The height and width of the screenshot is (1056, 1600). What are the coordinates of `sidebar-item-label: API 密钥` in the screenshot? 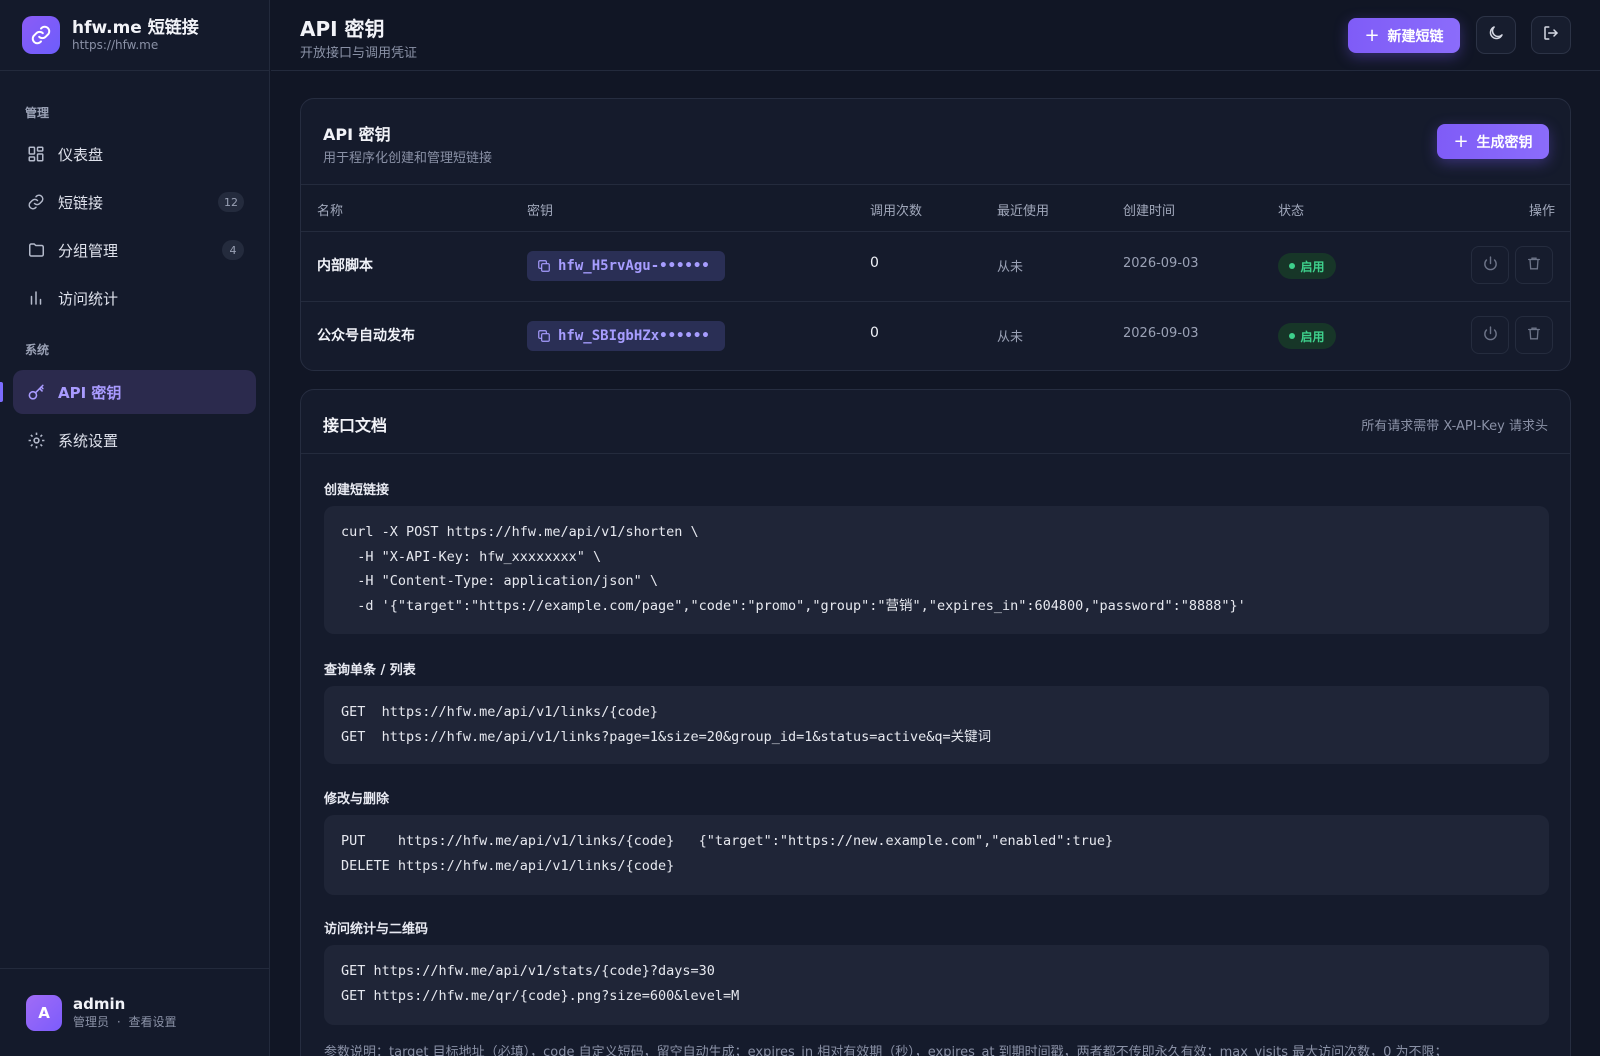 It's located at (90, 392).